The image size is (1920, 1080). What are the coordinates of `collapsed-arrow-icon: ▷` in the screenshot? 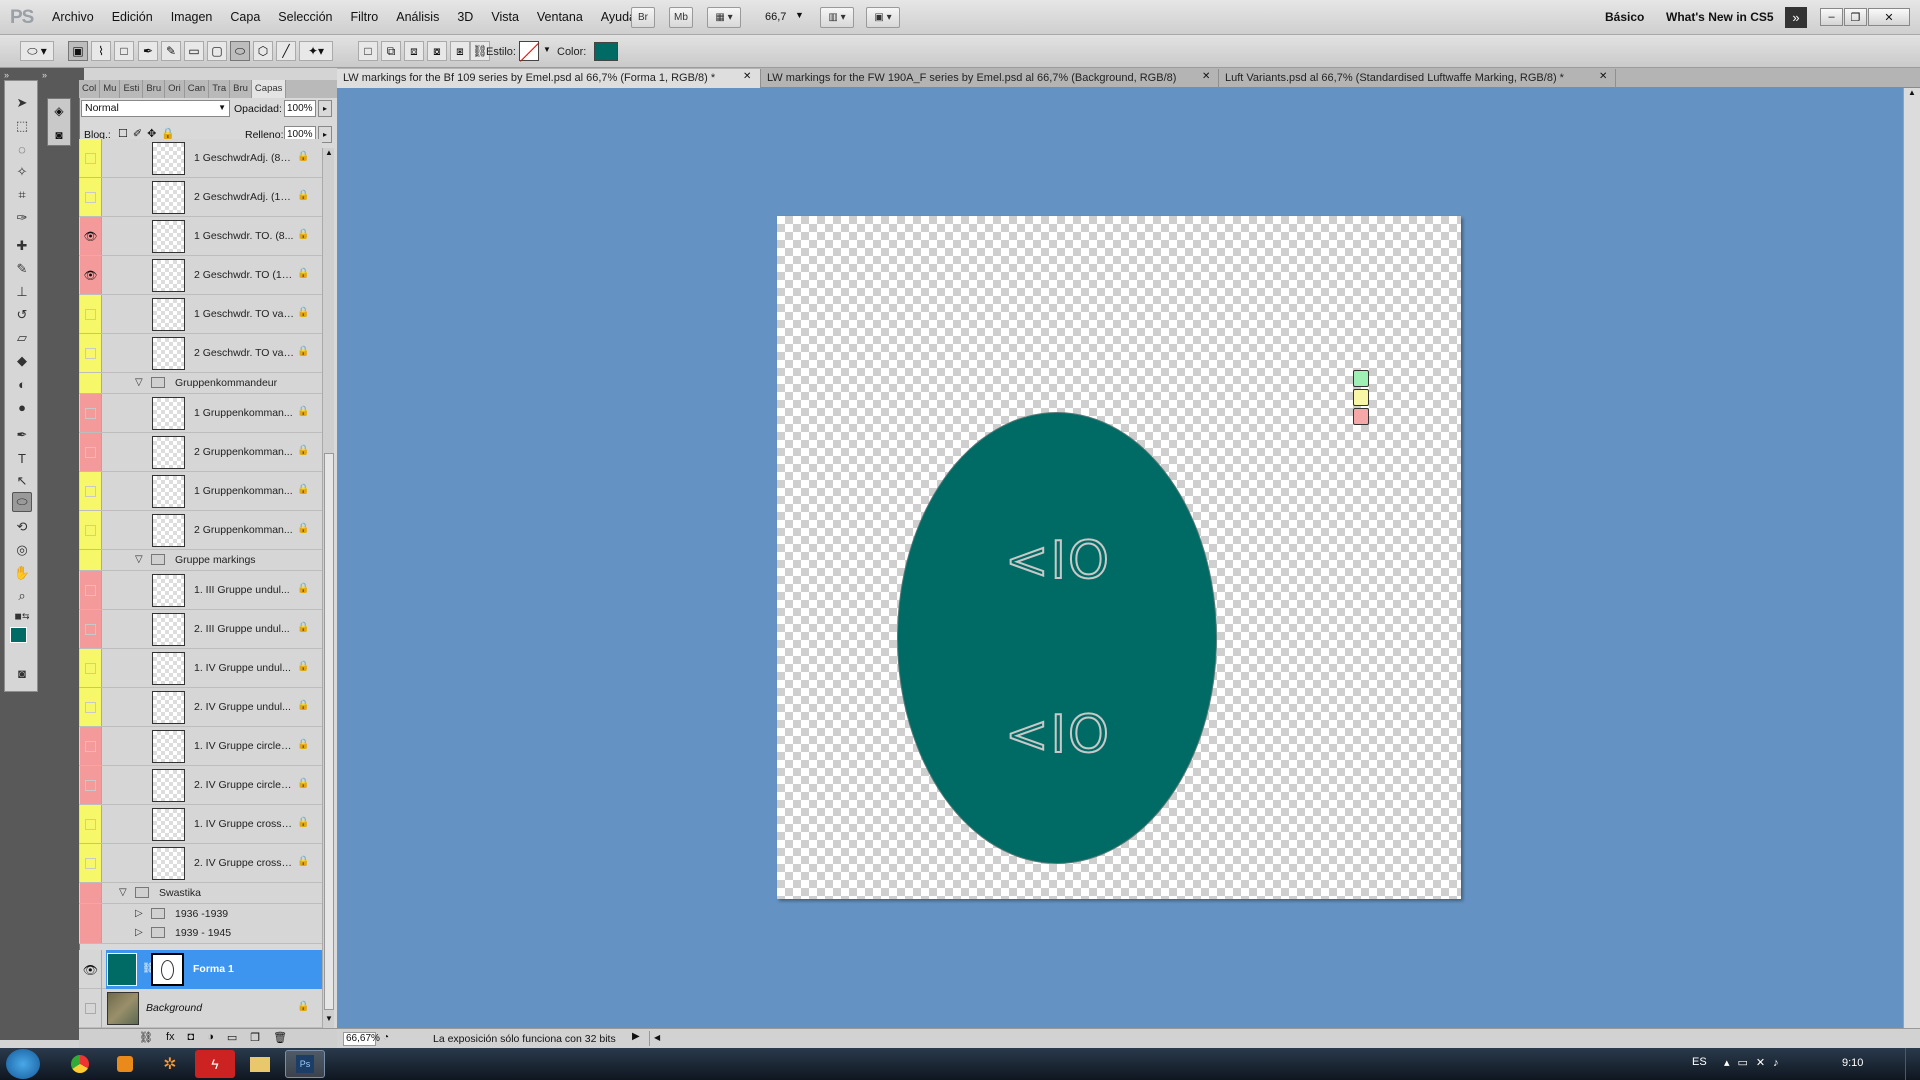 It's located at (139, 913).